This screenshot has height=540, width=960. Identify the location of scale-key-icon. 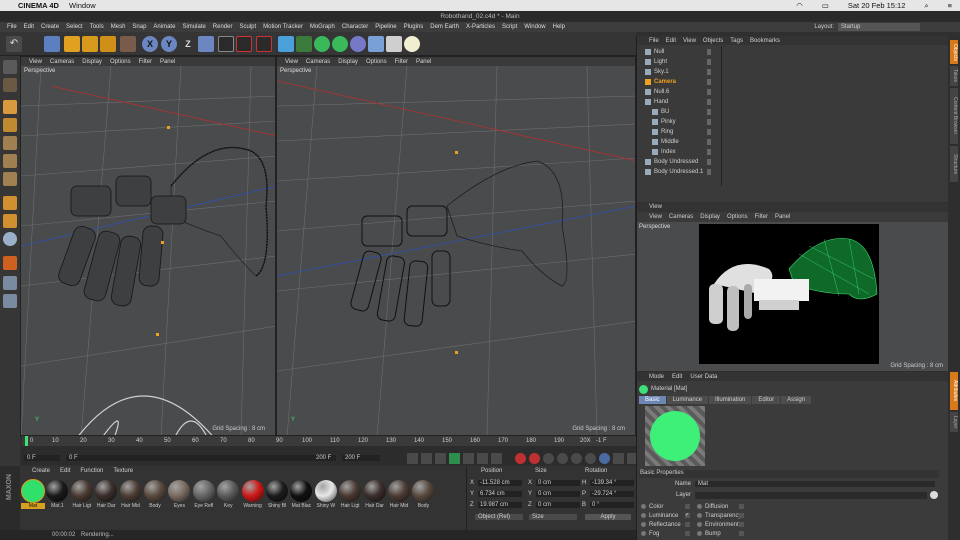
(576, 458).